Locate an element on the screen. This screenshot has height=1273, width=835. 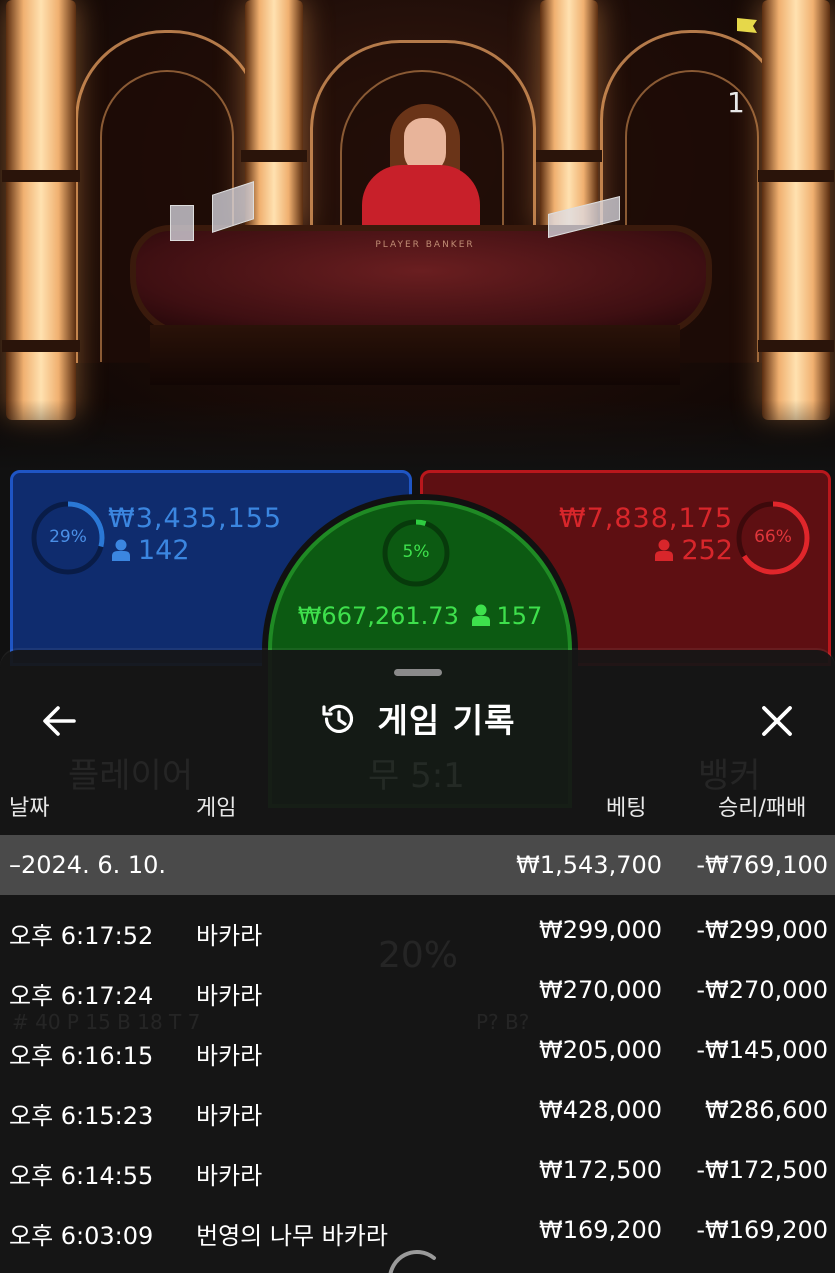
round-number: 1 is located at coordinates (736, 102).